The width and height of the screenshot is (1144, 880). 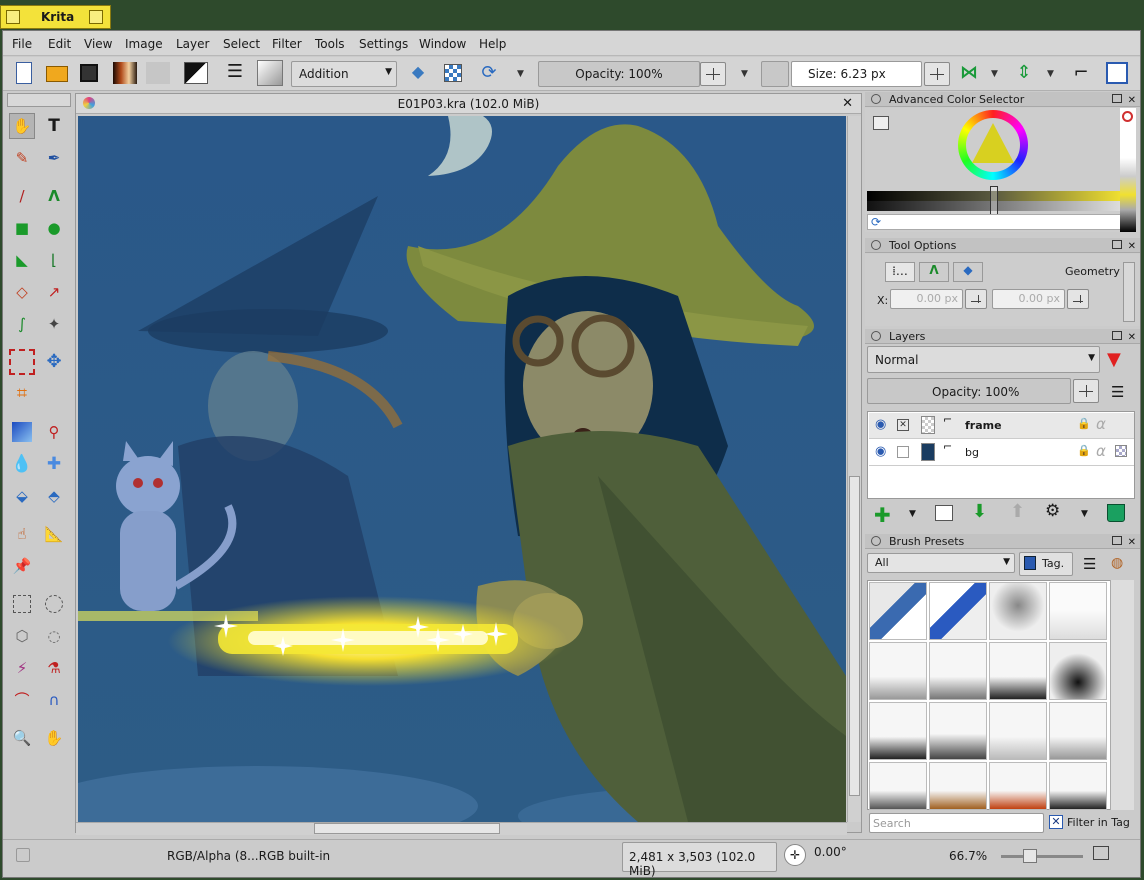 What do you see at coordinates (1081, 73) in the screenshot?
I see `wrap-around-icon: ⌐` at bounding box center [1081, 73].